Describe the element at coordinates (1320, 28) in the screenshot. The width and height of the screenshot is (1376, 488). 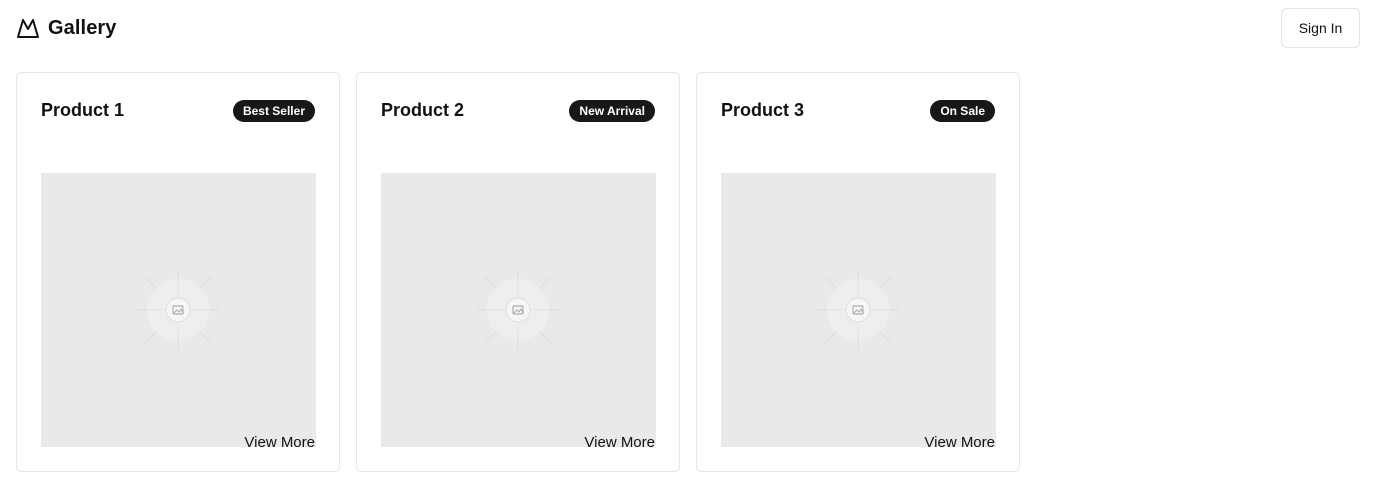
I see `sign-in-button: Sign In` at that location.